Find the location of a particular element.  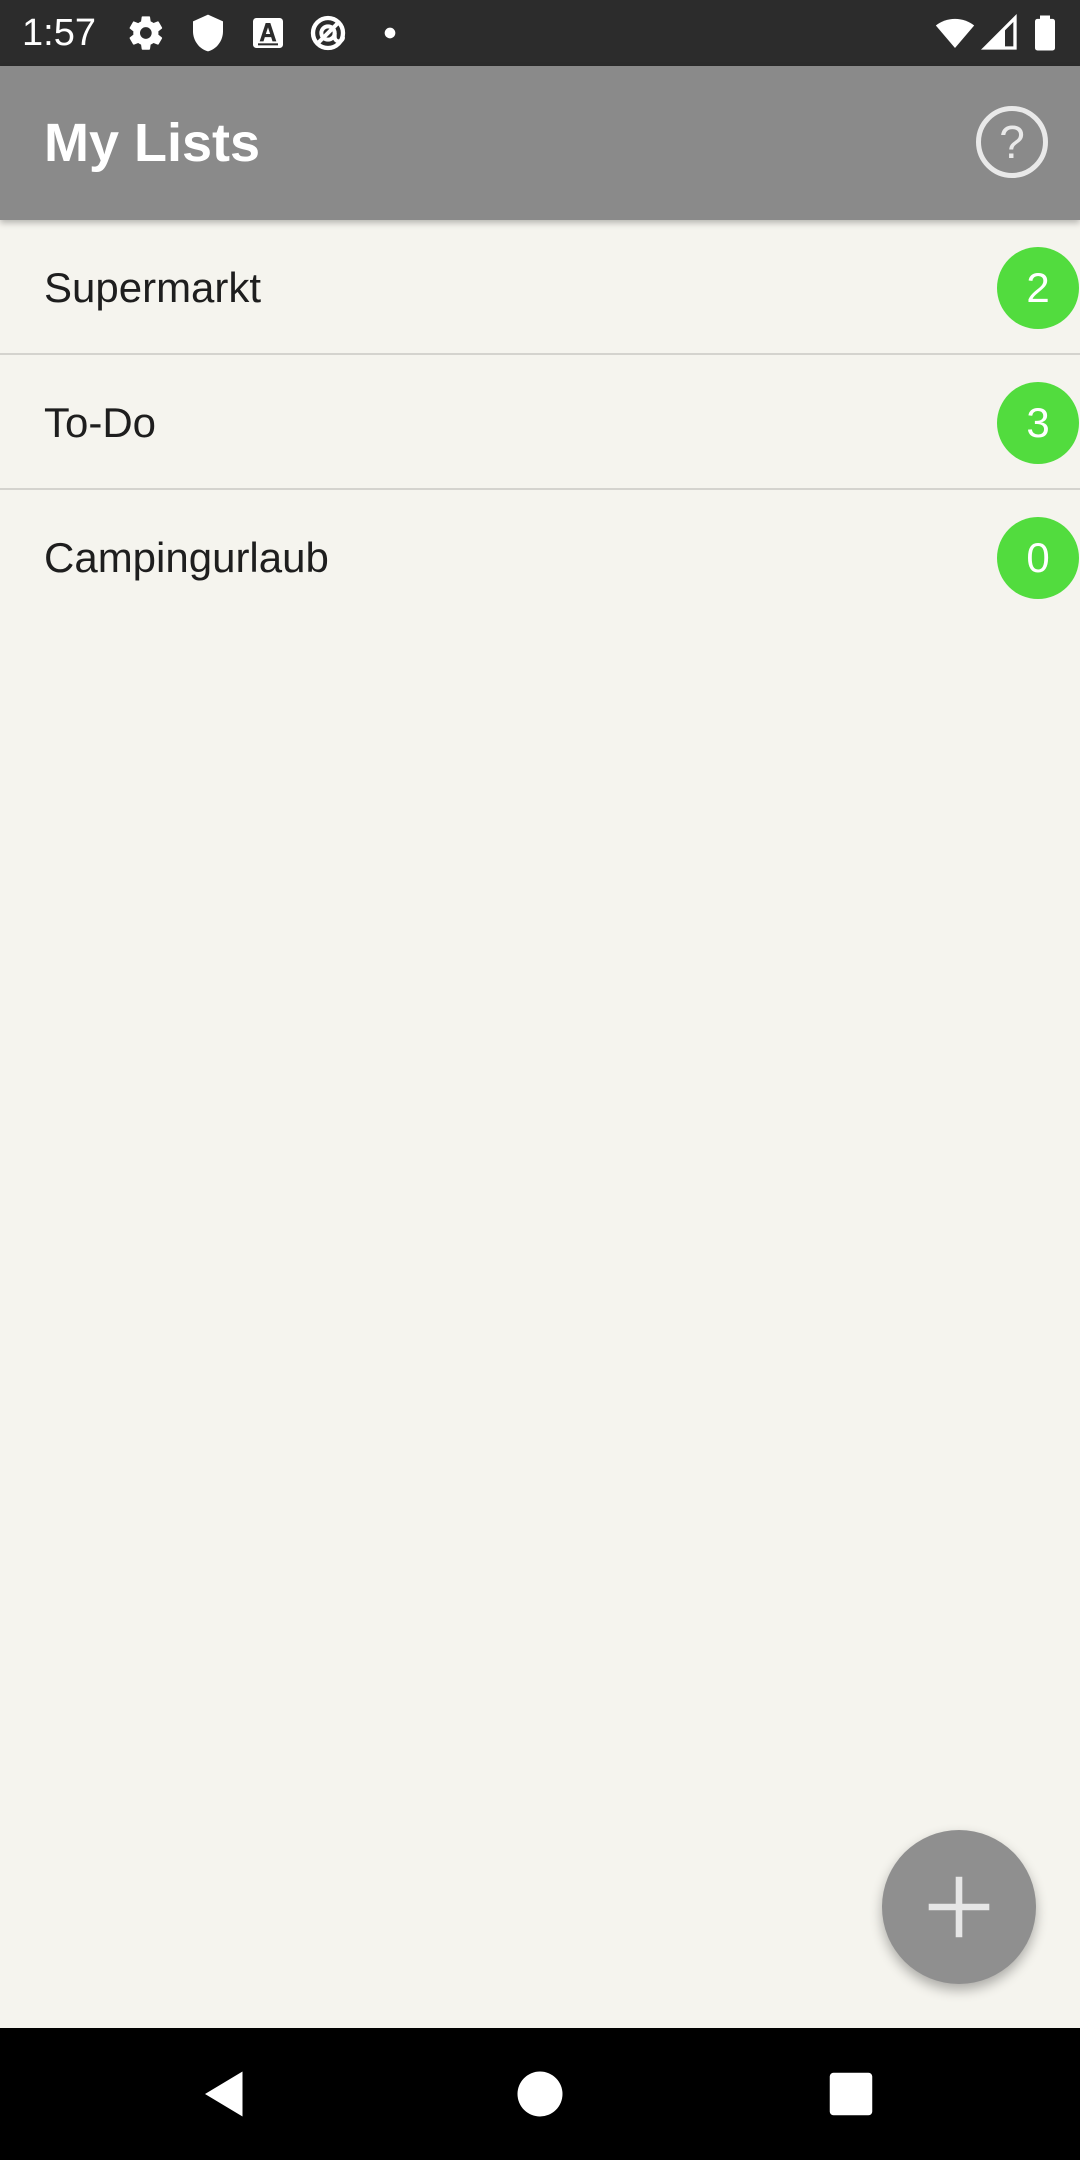

home-button is located at coordinates (540, 2094).